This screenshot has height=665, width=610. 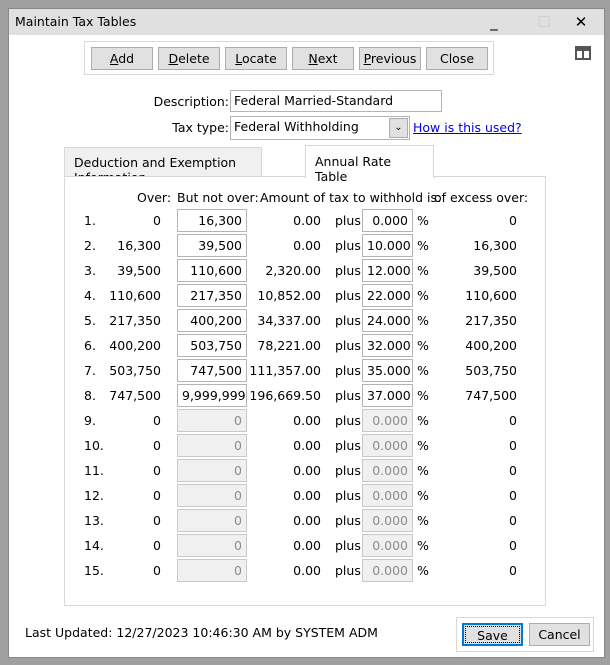 I want to click on rate-input: 32.000, so click(x=387, y=345).